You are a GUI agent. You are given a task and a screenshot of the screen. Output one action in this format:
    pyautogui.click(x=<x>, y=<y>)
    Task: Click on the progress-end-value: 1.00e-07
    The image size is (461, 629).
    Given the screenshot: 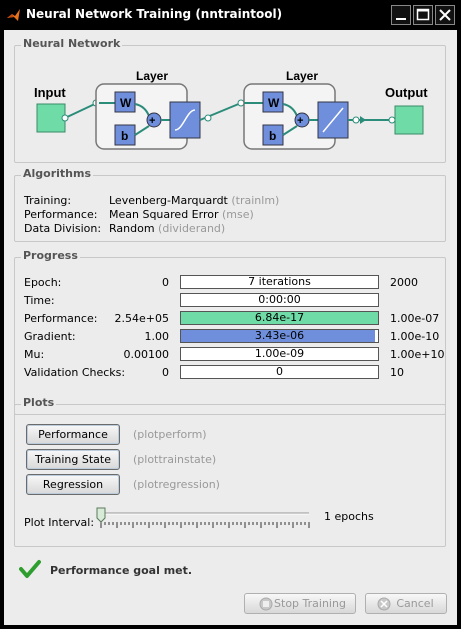 What is the action you would take?
    pyautogui.click(x=415, y=318)
    